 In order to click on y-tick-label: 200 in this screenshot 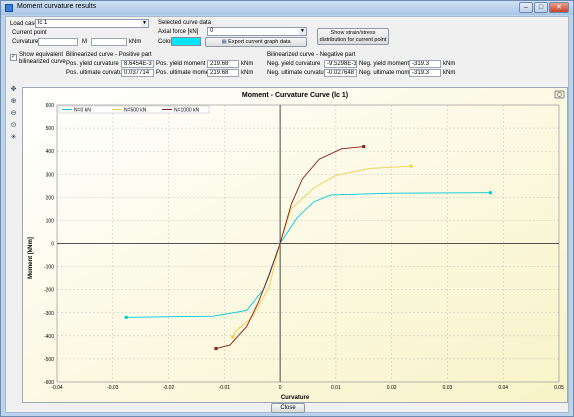, I will do `click(50, 198)`.